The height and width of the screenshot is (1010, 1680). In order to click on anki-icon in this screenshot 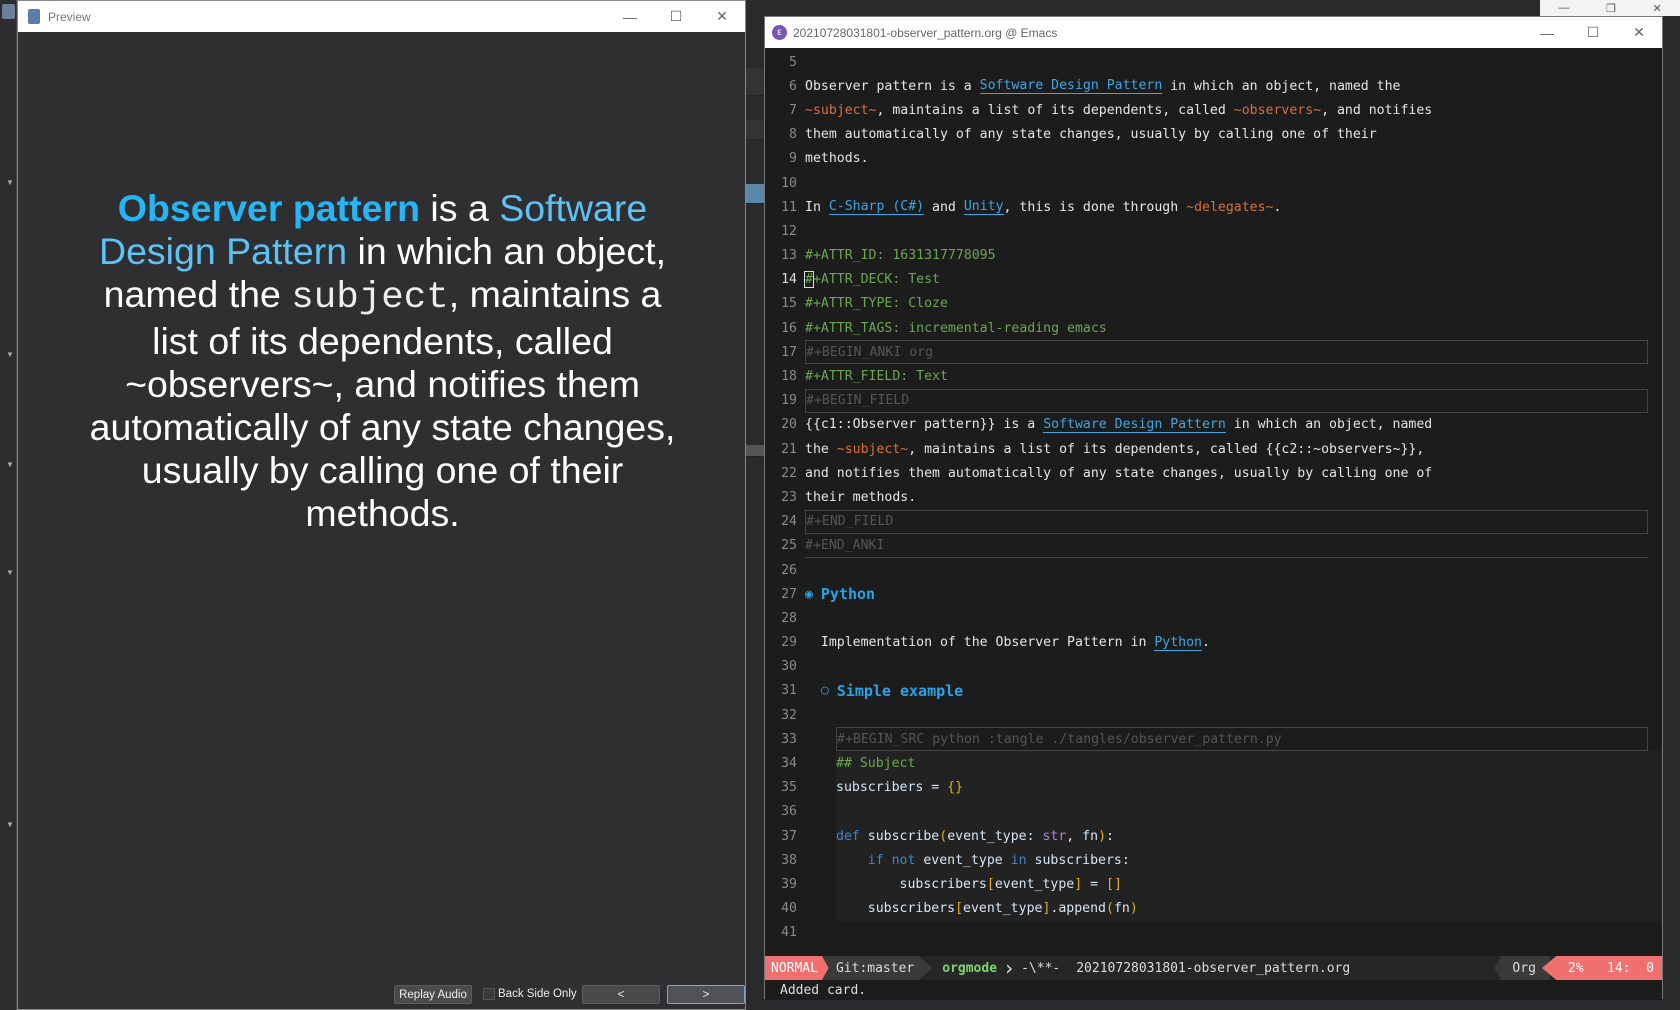, I will do `click(34, 16)`.